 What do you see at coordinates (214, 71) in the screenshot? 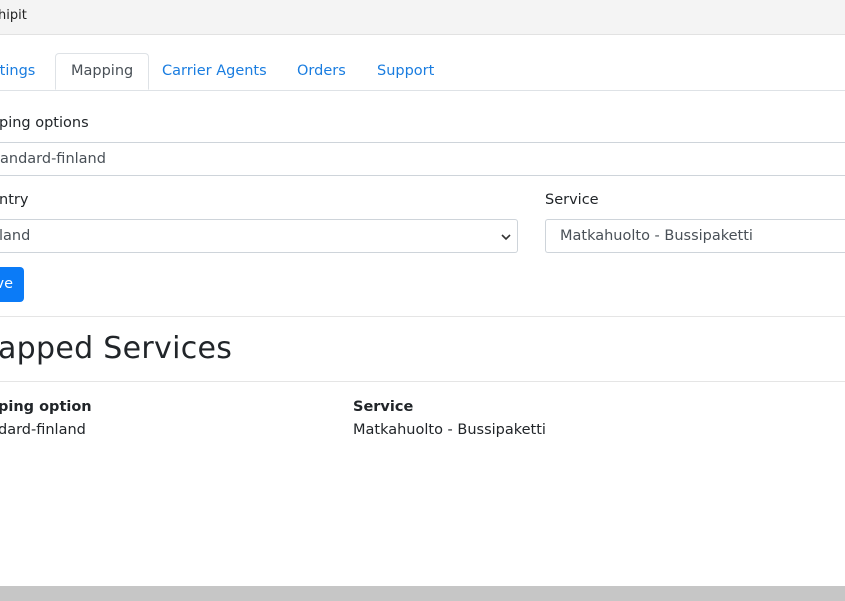
I see `tab-carrier-agents: Carrier Agents` at bounding box center [214, 71].